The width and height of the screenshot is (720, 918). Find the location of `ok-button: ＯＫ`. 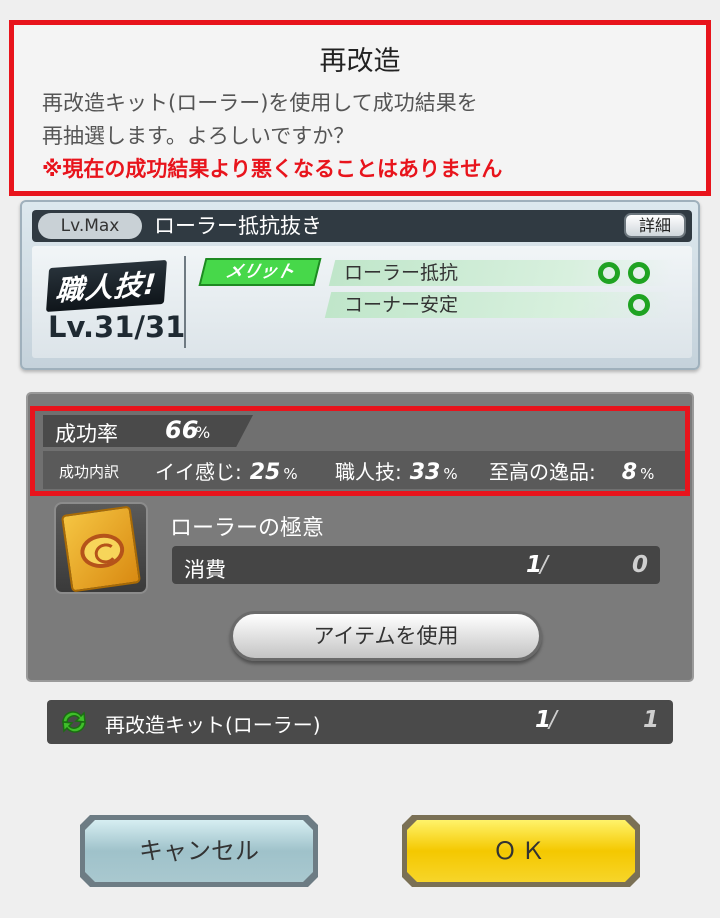

ok-button: ＯＫ is located at coordinates (521, 851).